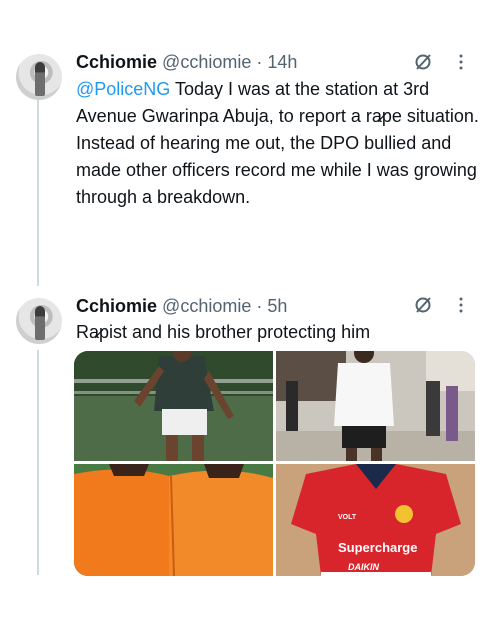 This screenshot has width=495, height=619. Describe the element at coordinates (173, 406) in the screenshot. I see `photo-footballer` at that location.